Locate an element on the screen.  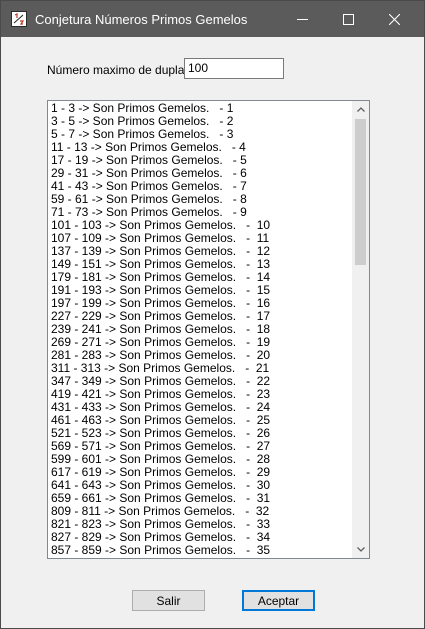
scroll-down-arrow-icon is located at coordinates (360, 549).